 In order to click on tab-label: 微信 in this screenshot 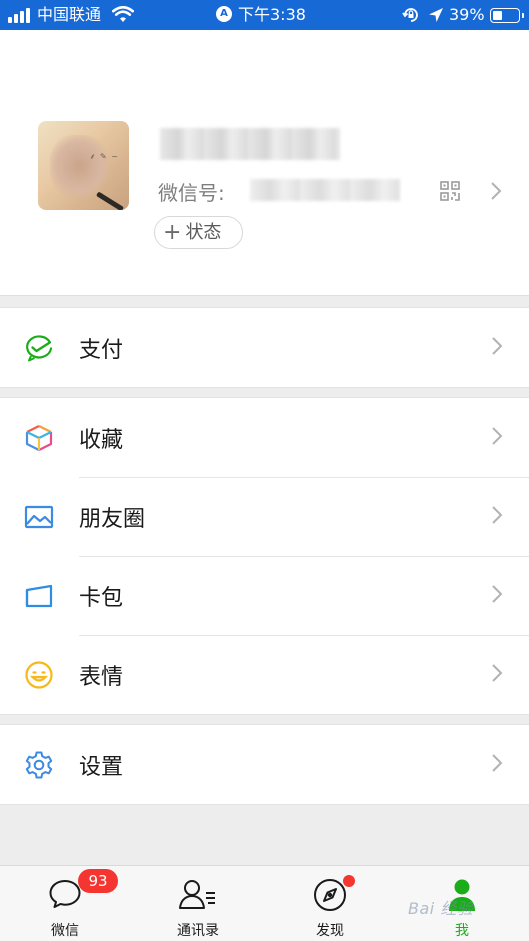, I will do `click(65, 931)`.